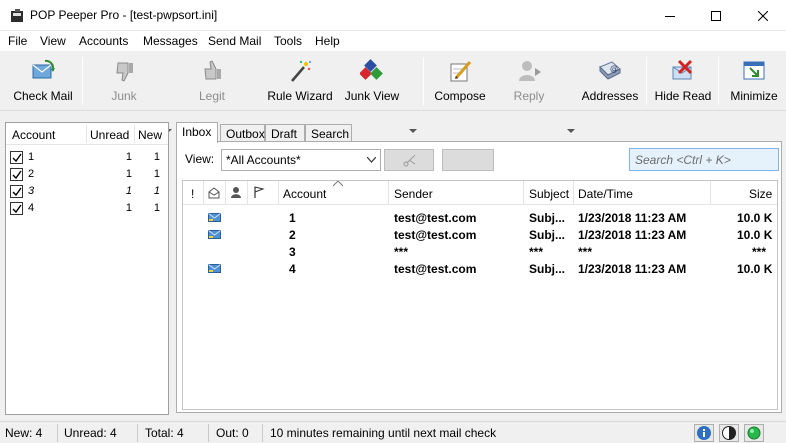 The image size is (786, 443). What do you see at coordinates (670, 15) in the screenshot?
I see `minimize-window-button` at bounding box center [670, 15].